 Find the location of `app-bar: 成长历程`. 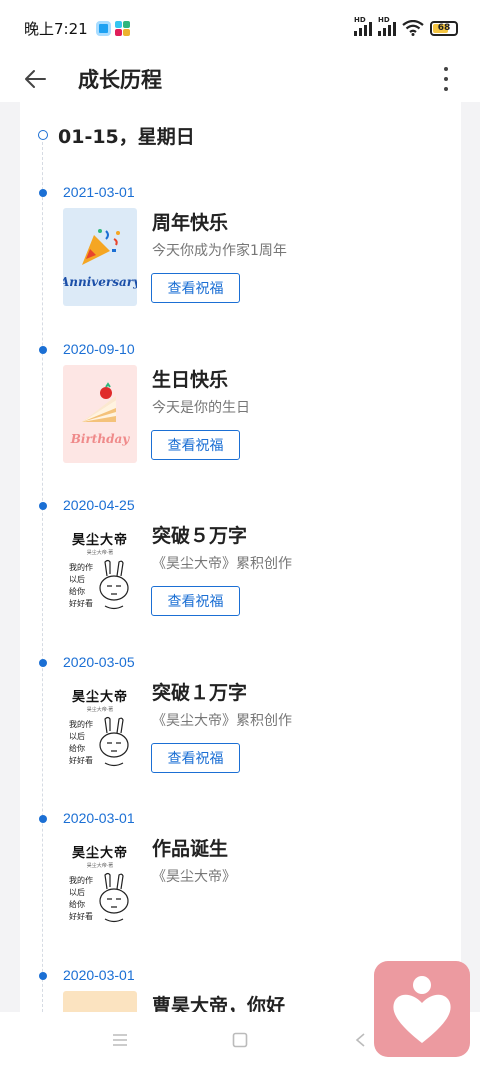

app-bar: 成长历程 is located at coordinates (240, 79).